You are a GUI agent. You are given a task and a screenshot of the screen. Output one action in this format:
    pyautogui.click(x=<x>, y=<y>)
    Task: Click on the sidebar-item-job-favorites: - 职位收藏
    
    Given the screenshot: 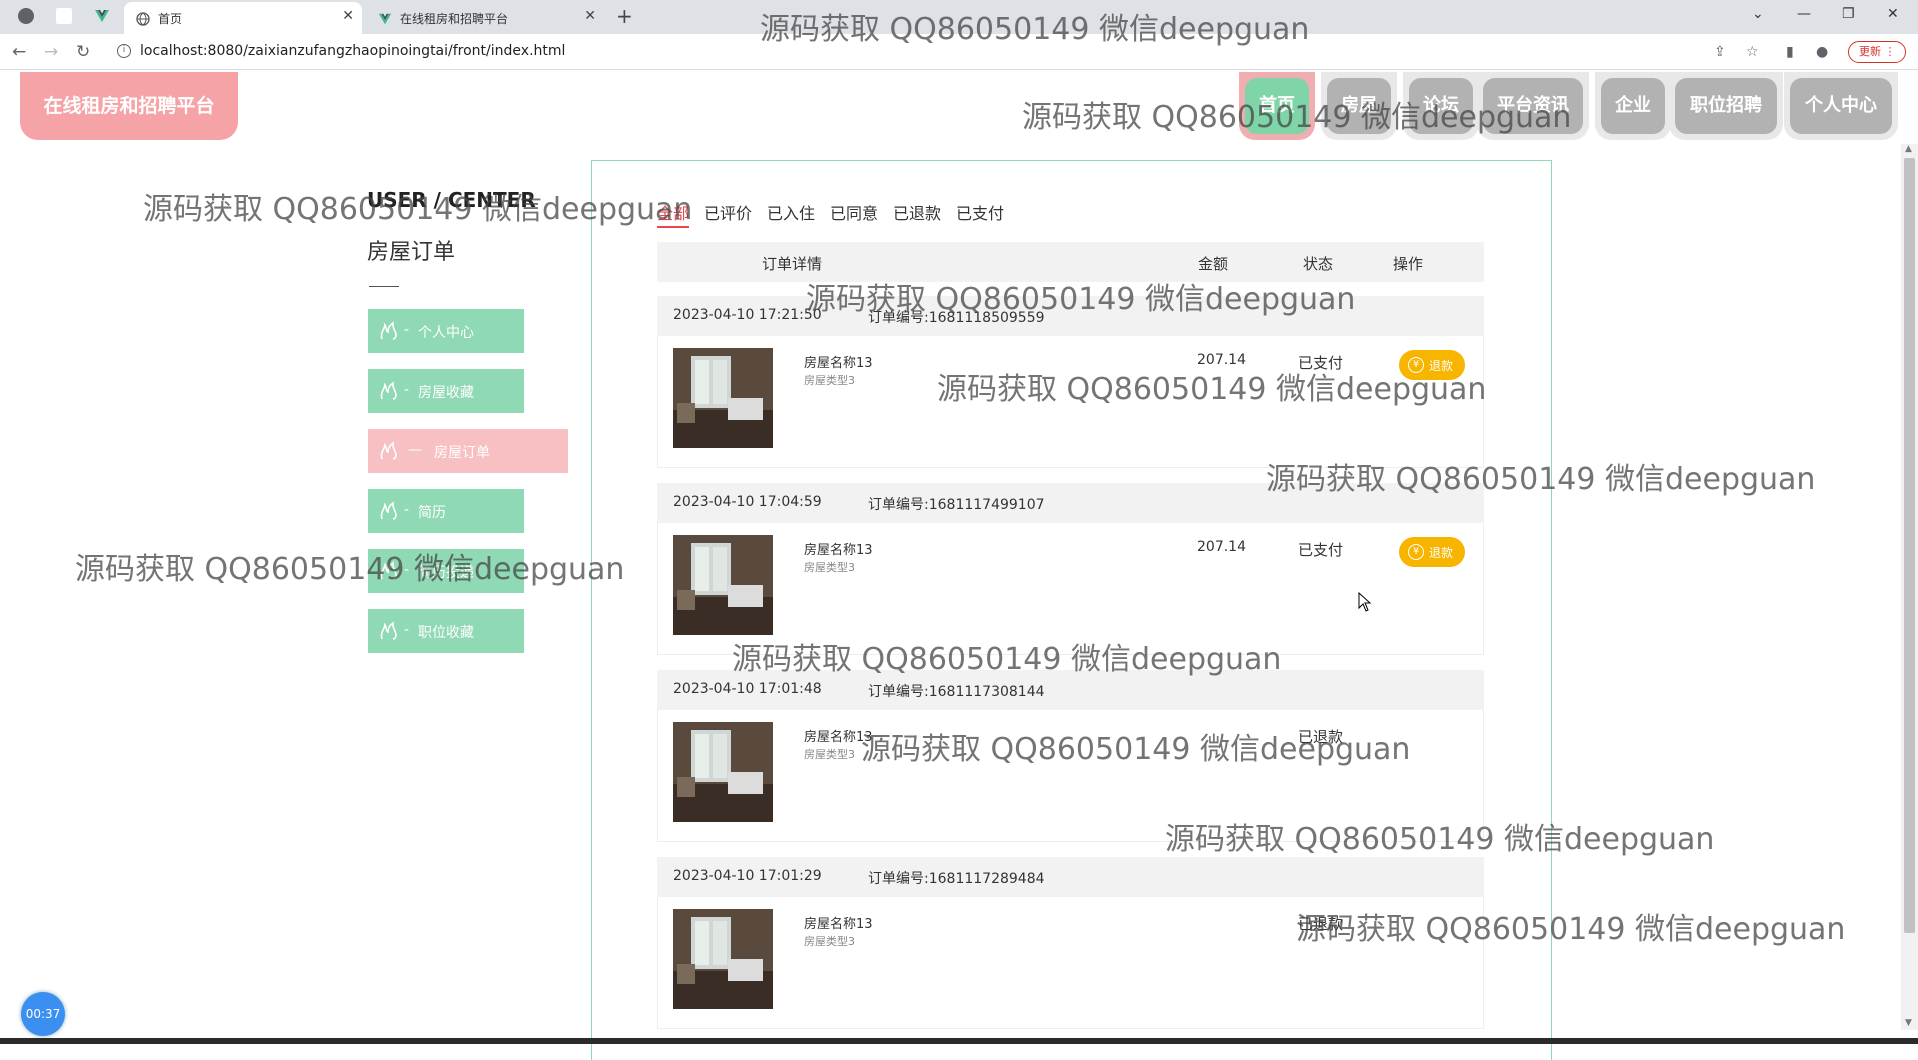 What is the action you would take?
    pyautogui.click(x=446, y=631)
    